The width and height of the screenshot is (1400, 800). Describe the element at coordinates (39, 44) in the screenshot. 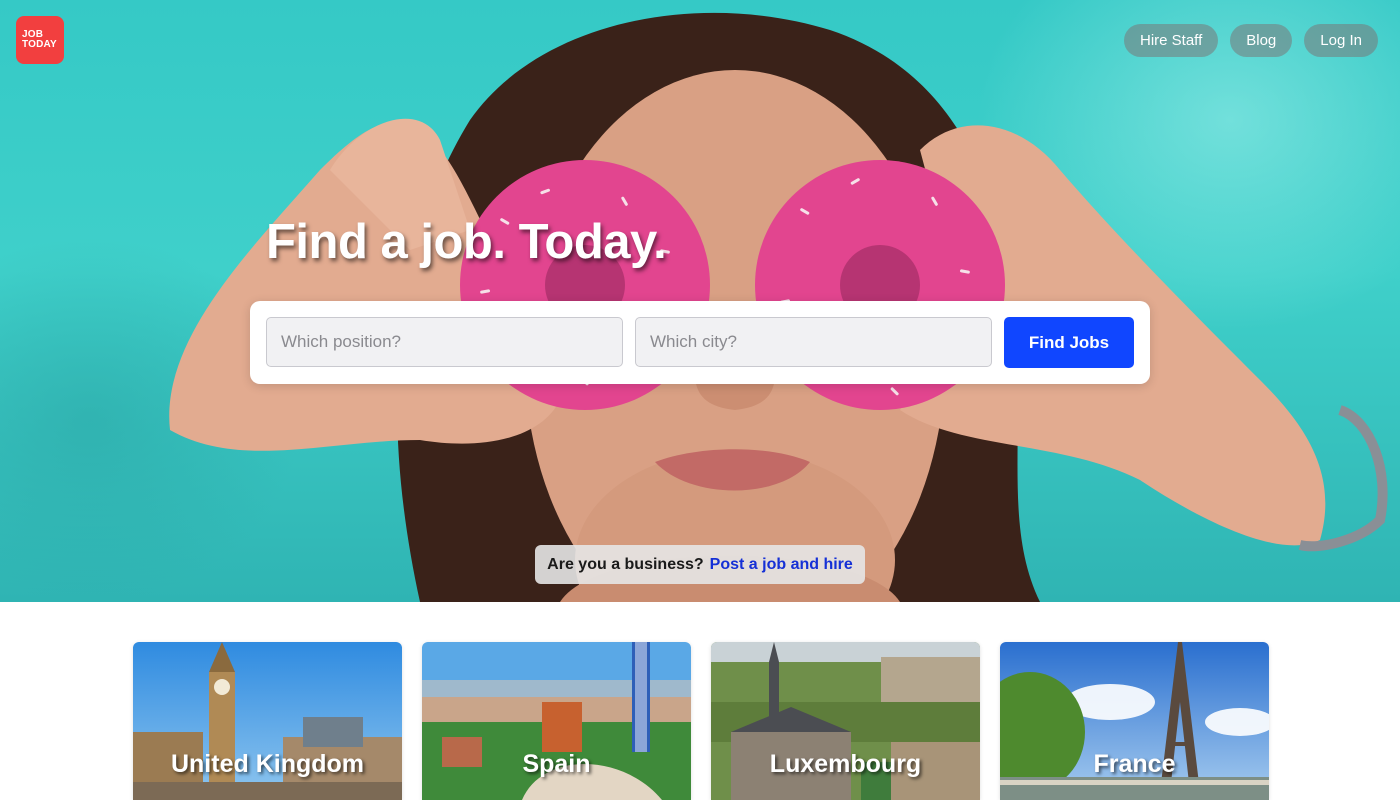

I see `logo-line-2: TODAY` at that location.